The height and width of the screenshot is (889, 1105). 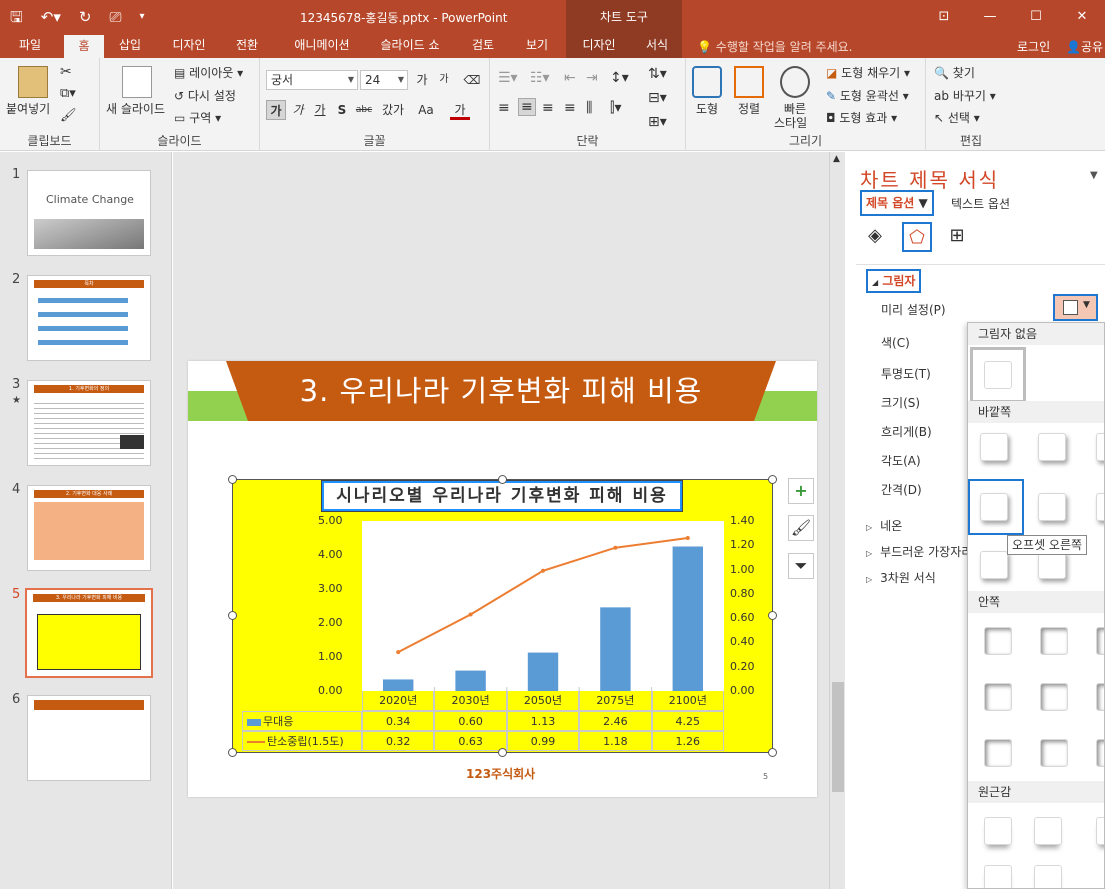 I want to click on line-탄소중립(1.5도), so click(x=542, y=595).